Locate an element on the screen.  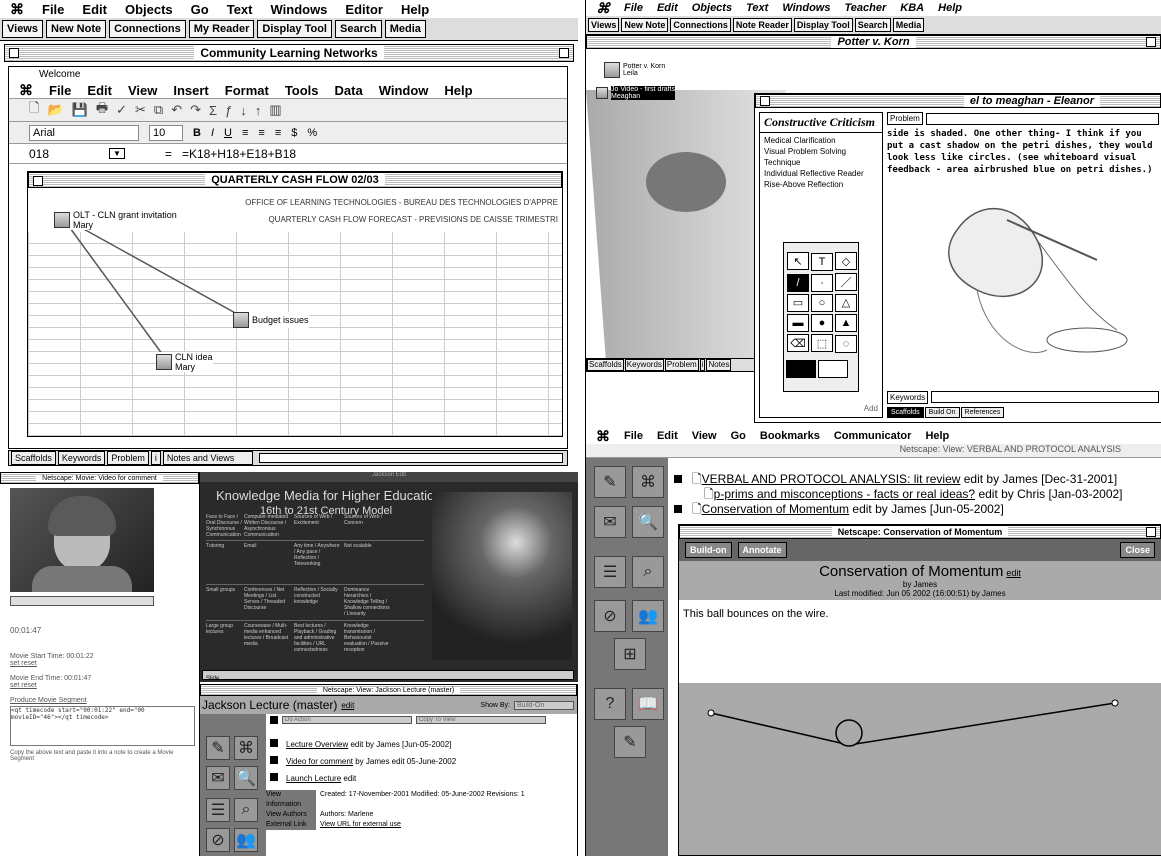
criticism-item: Individual Reflective Reader is located at coordinates (822, 173).